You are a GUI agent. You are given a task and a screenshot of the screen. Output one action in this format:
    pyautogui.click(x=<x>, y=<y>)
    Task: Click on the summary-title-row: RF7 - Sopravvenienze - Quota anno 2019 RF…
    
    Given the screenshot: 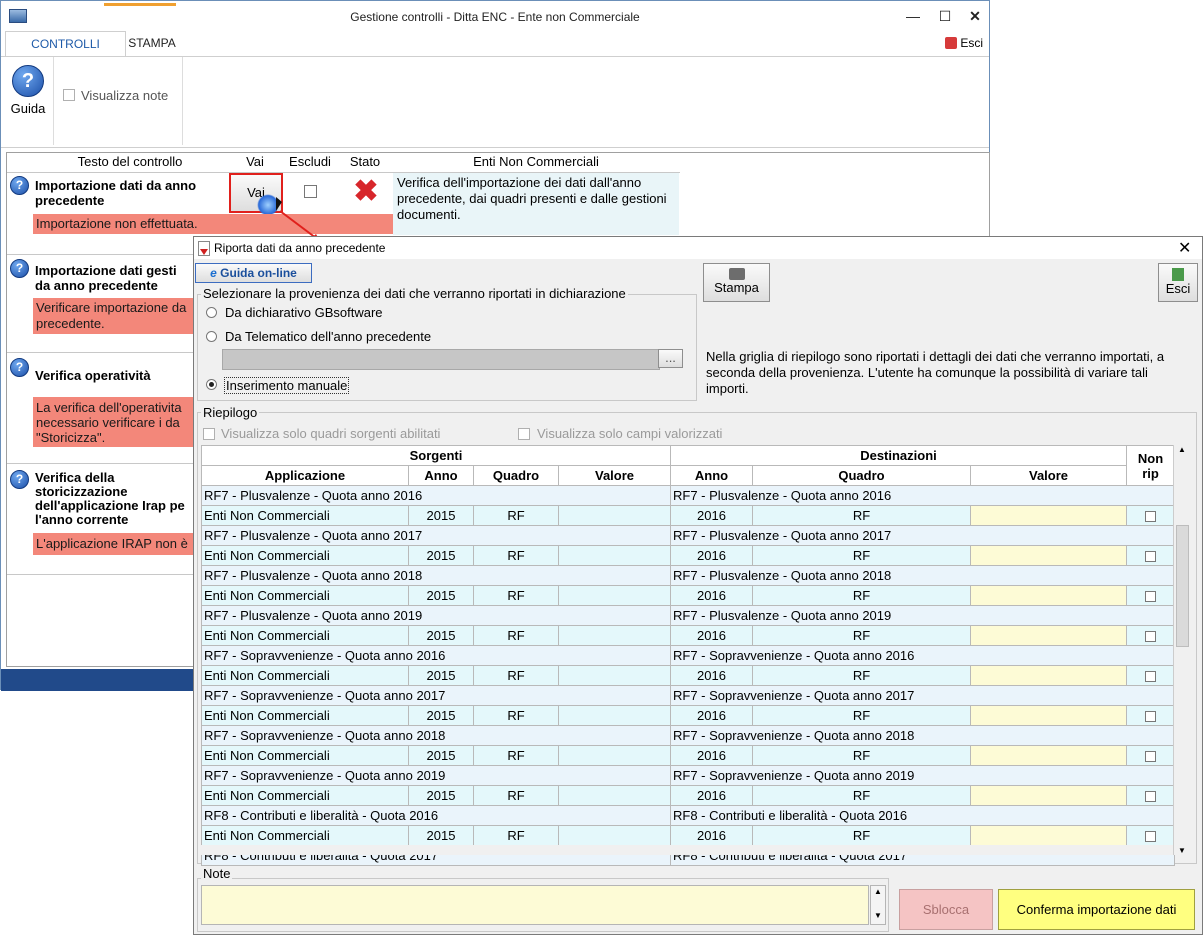 What is the action you would take?
    pyautogui.click(x=688, y=775)
    